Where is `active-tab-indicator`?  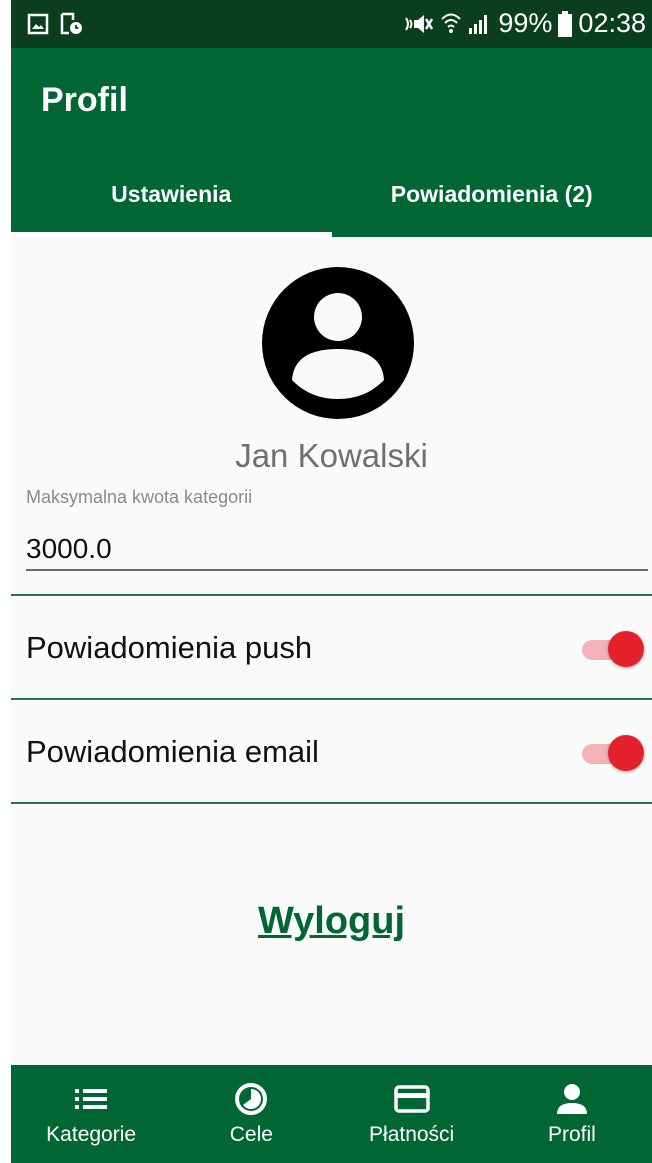
active-tab-indicator is located at coordinates (171, 234).